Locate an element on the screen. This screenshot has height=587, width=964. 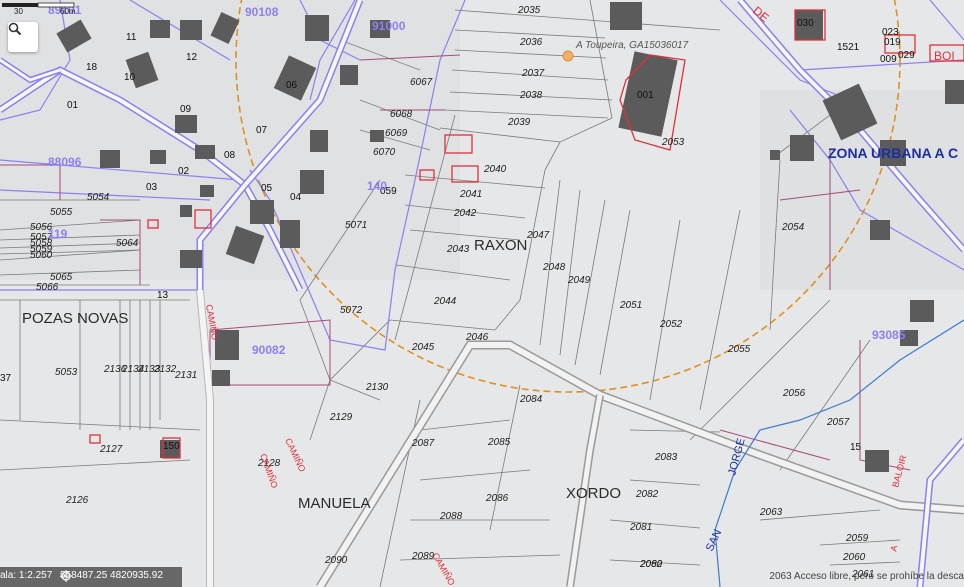
parcel-number: 2082 is located at coordinates (647, 494).